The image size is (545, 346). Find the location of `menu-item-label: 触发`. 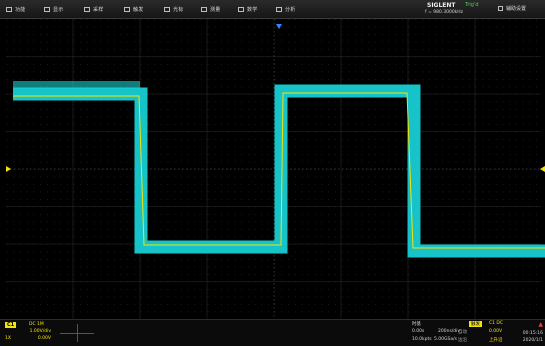

menu-item-label: 触发 is located at coordinates (138, 10).